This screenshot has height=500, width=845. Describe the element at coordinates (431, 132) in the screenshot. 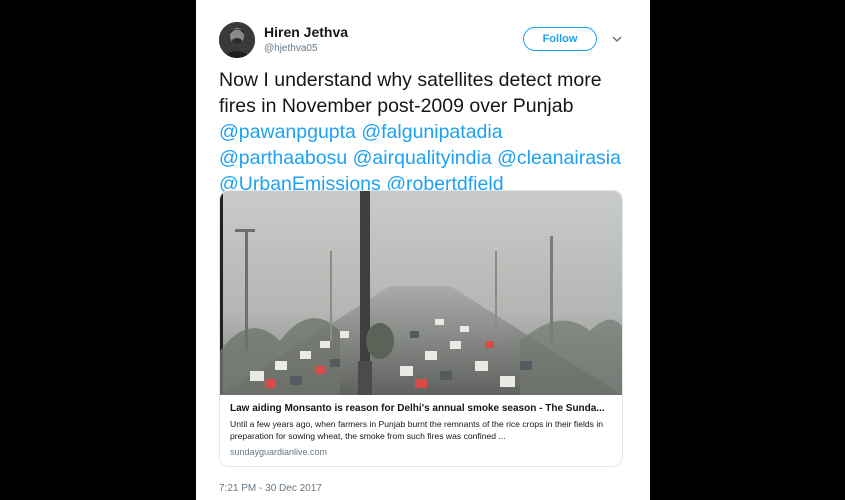

I see `mention-link: @falgunipatadia` at that location.